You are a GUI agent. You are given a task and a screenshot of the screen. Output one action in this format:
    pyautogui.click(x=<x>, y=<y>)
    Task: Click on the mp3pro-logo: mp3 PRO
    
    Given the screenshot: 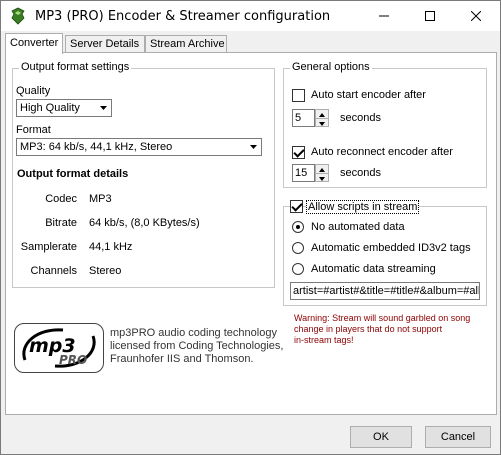 What is the action you would take?
    pyautogui.click(x=59, y=348)
    